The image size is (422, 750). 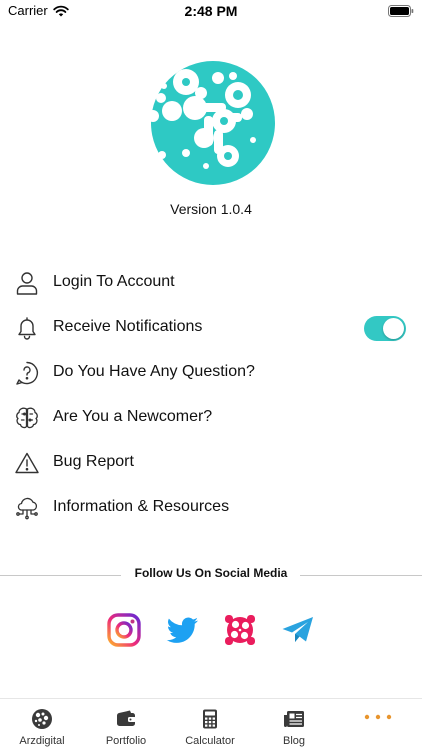 I want to click on menu-item-bug-report: Bug Report, so click(x=211, y=462).